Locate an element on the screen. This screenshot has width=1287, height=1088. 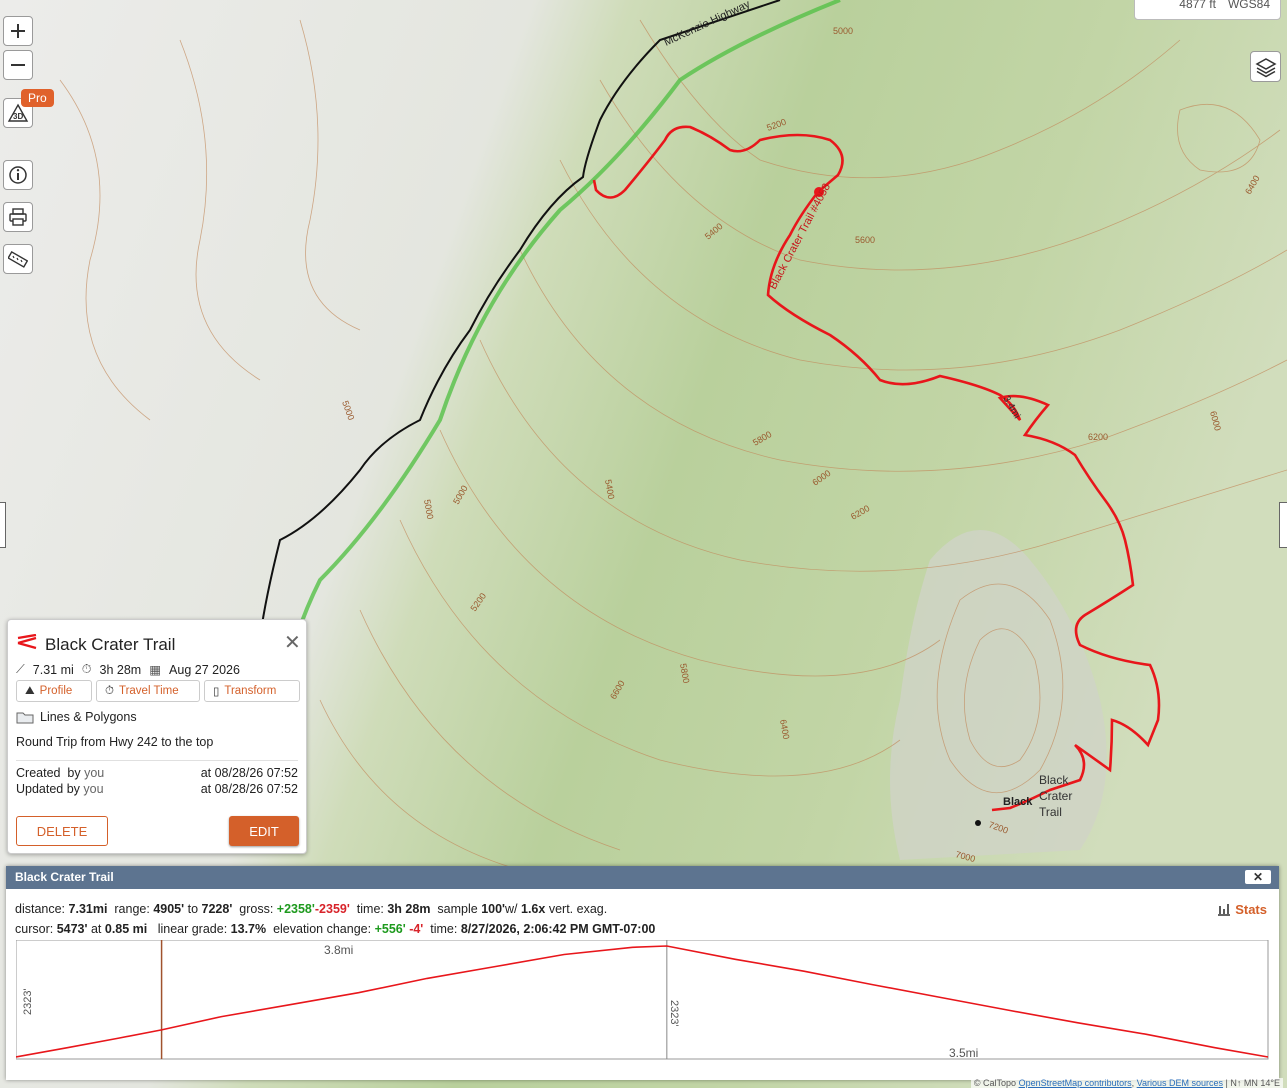
layers-icon is located at coordinates (1265, 67).